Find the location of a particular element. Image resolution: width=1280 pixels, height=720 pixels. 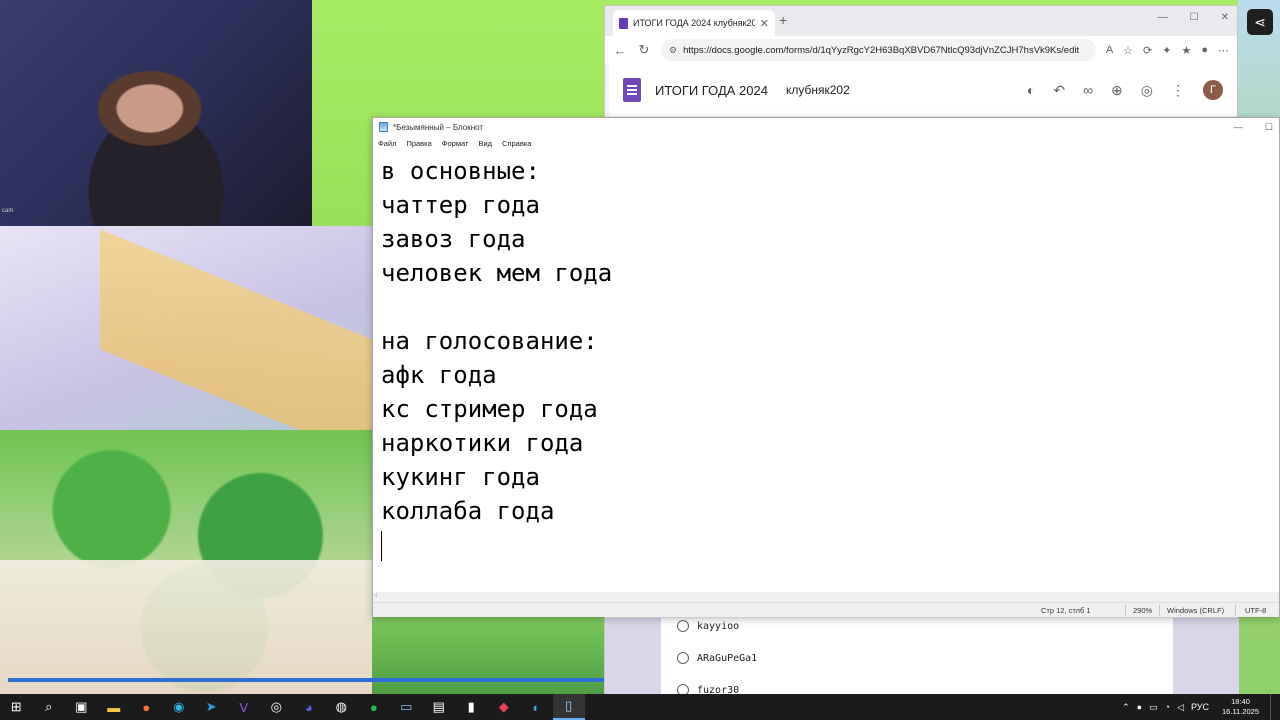

horizontal-scrollbar: ‹ is located at coordinates (826, 597).